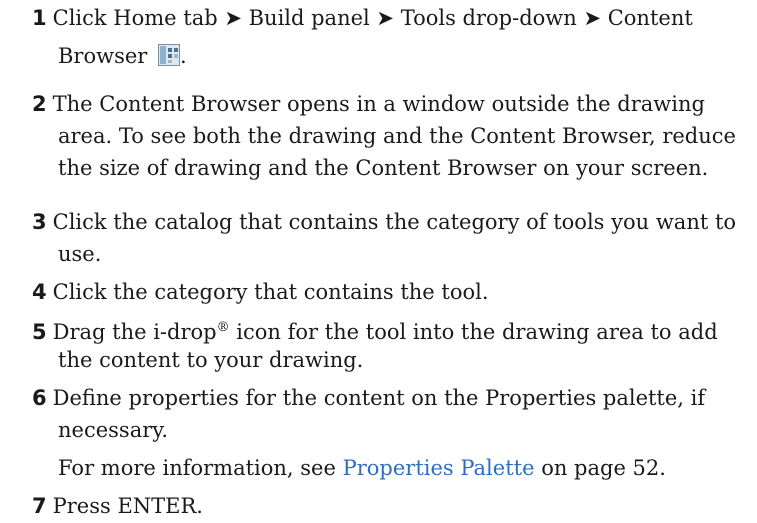  Describe the element at coordinates (39, 332) in the screenshot. I see `step-number: 5` at that location.